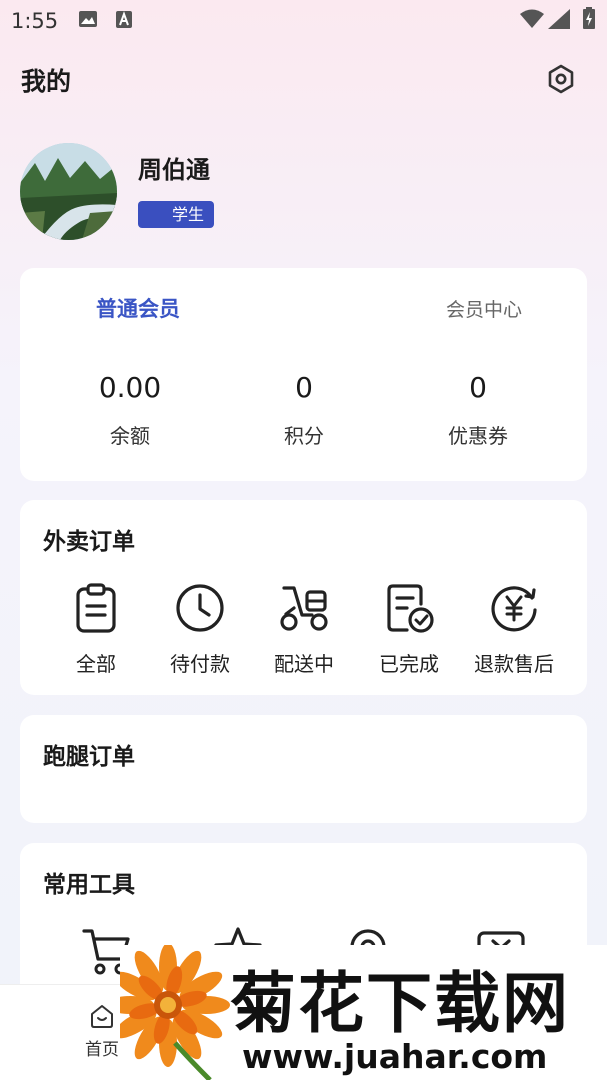 The image size is (607, 1080). I want to click on settings-icon, so click(561, 79).